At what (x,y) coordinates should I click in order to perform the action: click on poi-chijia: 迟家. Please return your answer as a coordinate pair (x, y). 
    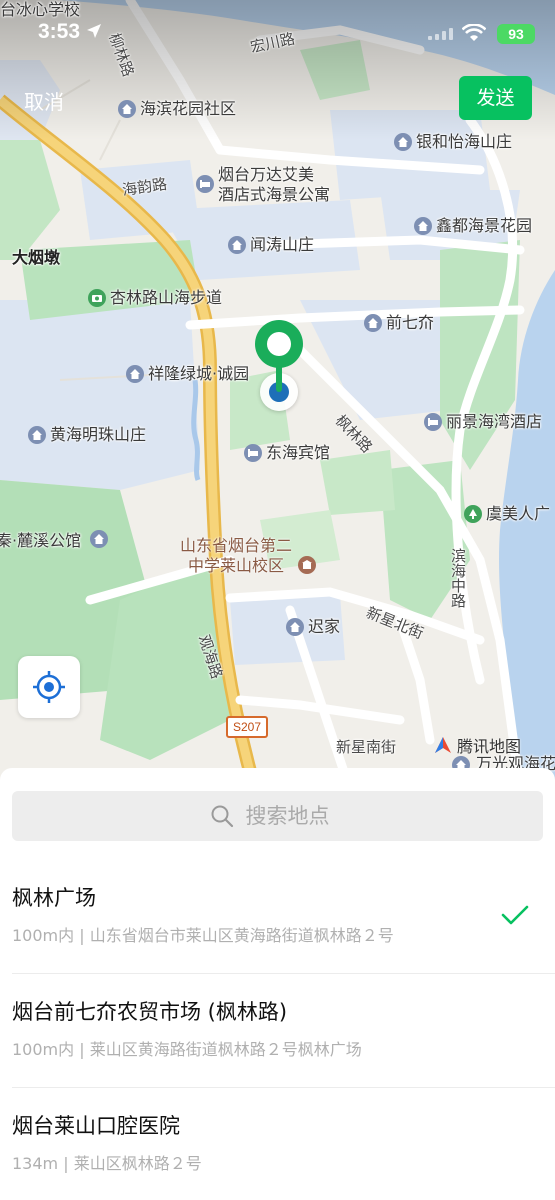
    Looking at the image, I should click on (313, 627).